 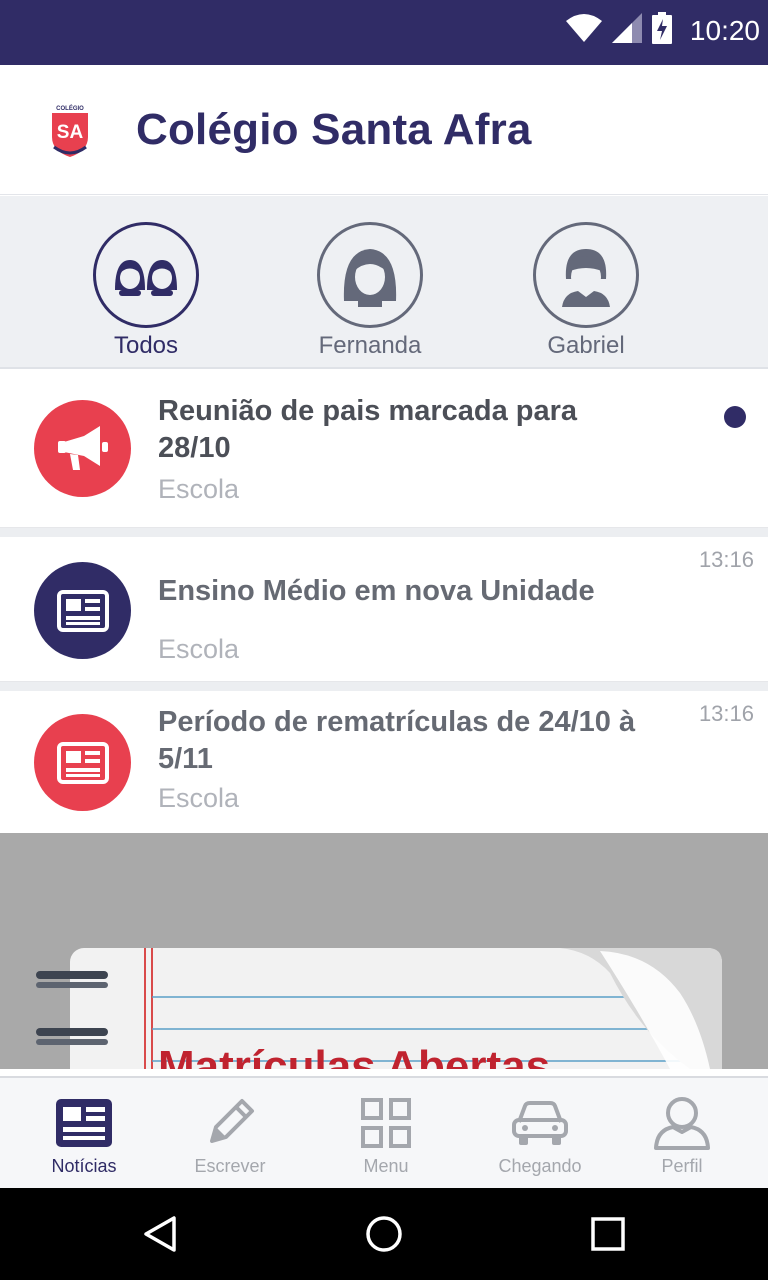 I want to click on app-title: Colégio Santa Afra, so click(x=334, y=129).